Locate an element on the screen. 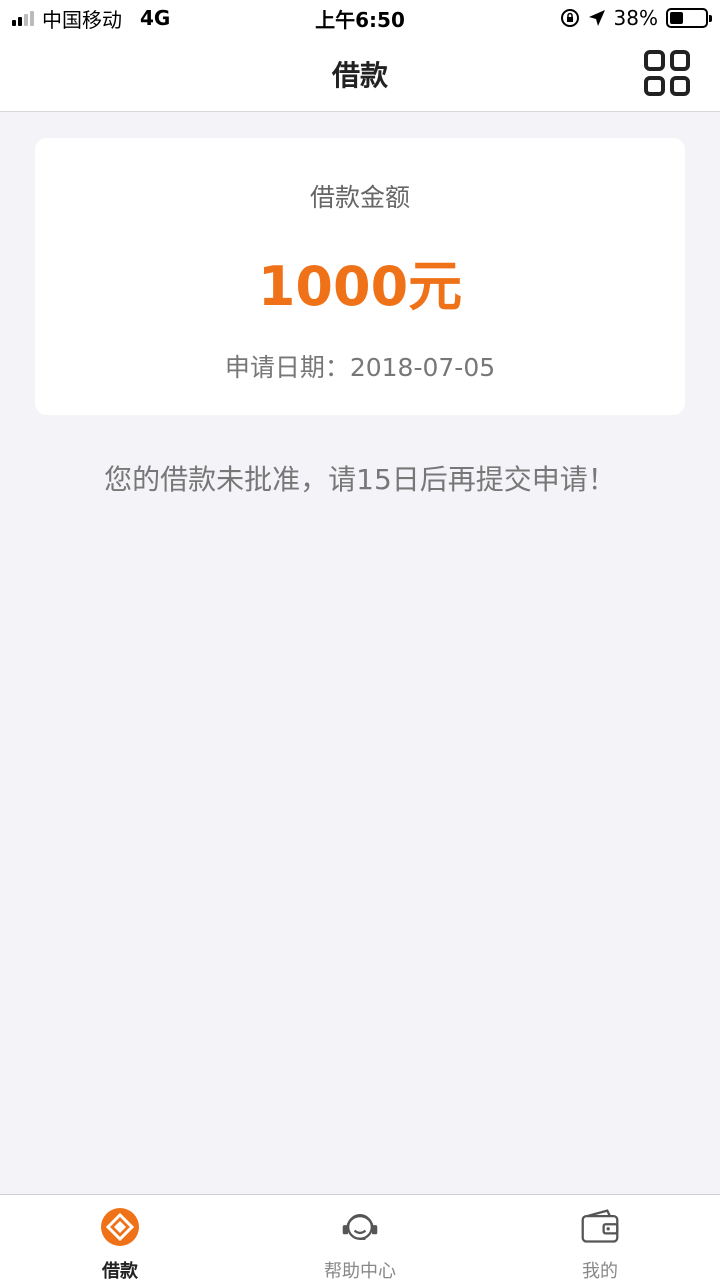 This screenshot has width=720, height=1280. tab-mine: 我的 is located at coordinates (600, 1237).